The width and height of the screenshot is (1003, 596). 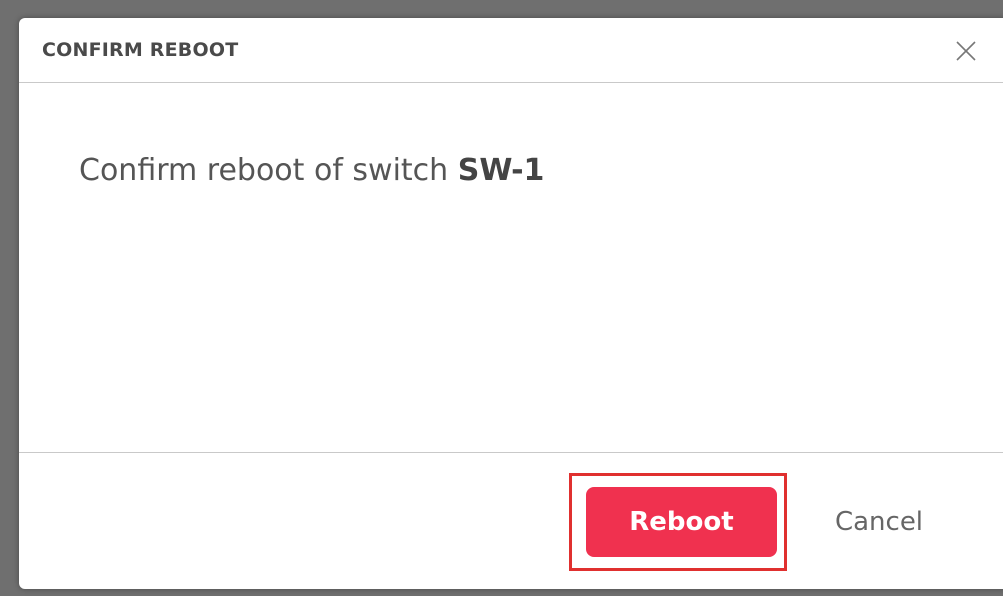 What do you see at coordinates (140, 50) in the screenshot?
I see `dialog-title: CONFIRM REBOOT` at bounding box center [140, 50].